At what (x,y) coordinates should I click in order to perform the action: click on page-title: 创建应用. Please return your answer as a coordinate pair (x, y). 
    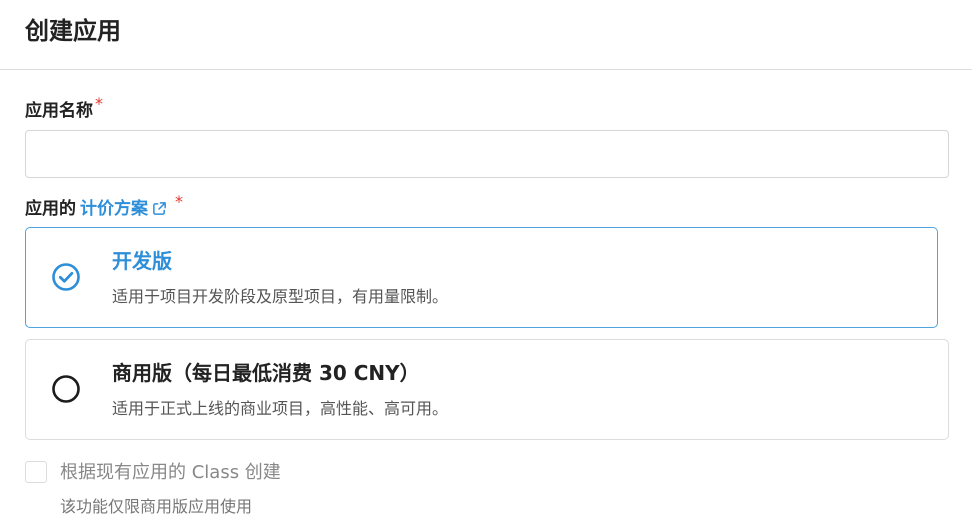
    Looking at the image, I should click on (73, 31).